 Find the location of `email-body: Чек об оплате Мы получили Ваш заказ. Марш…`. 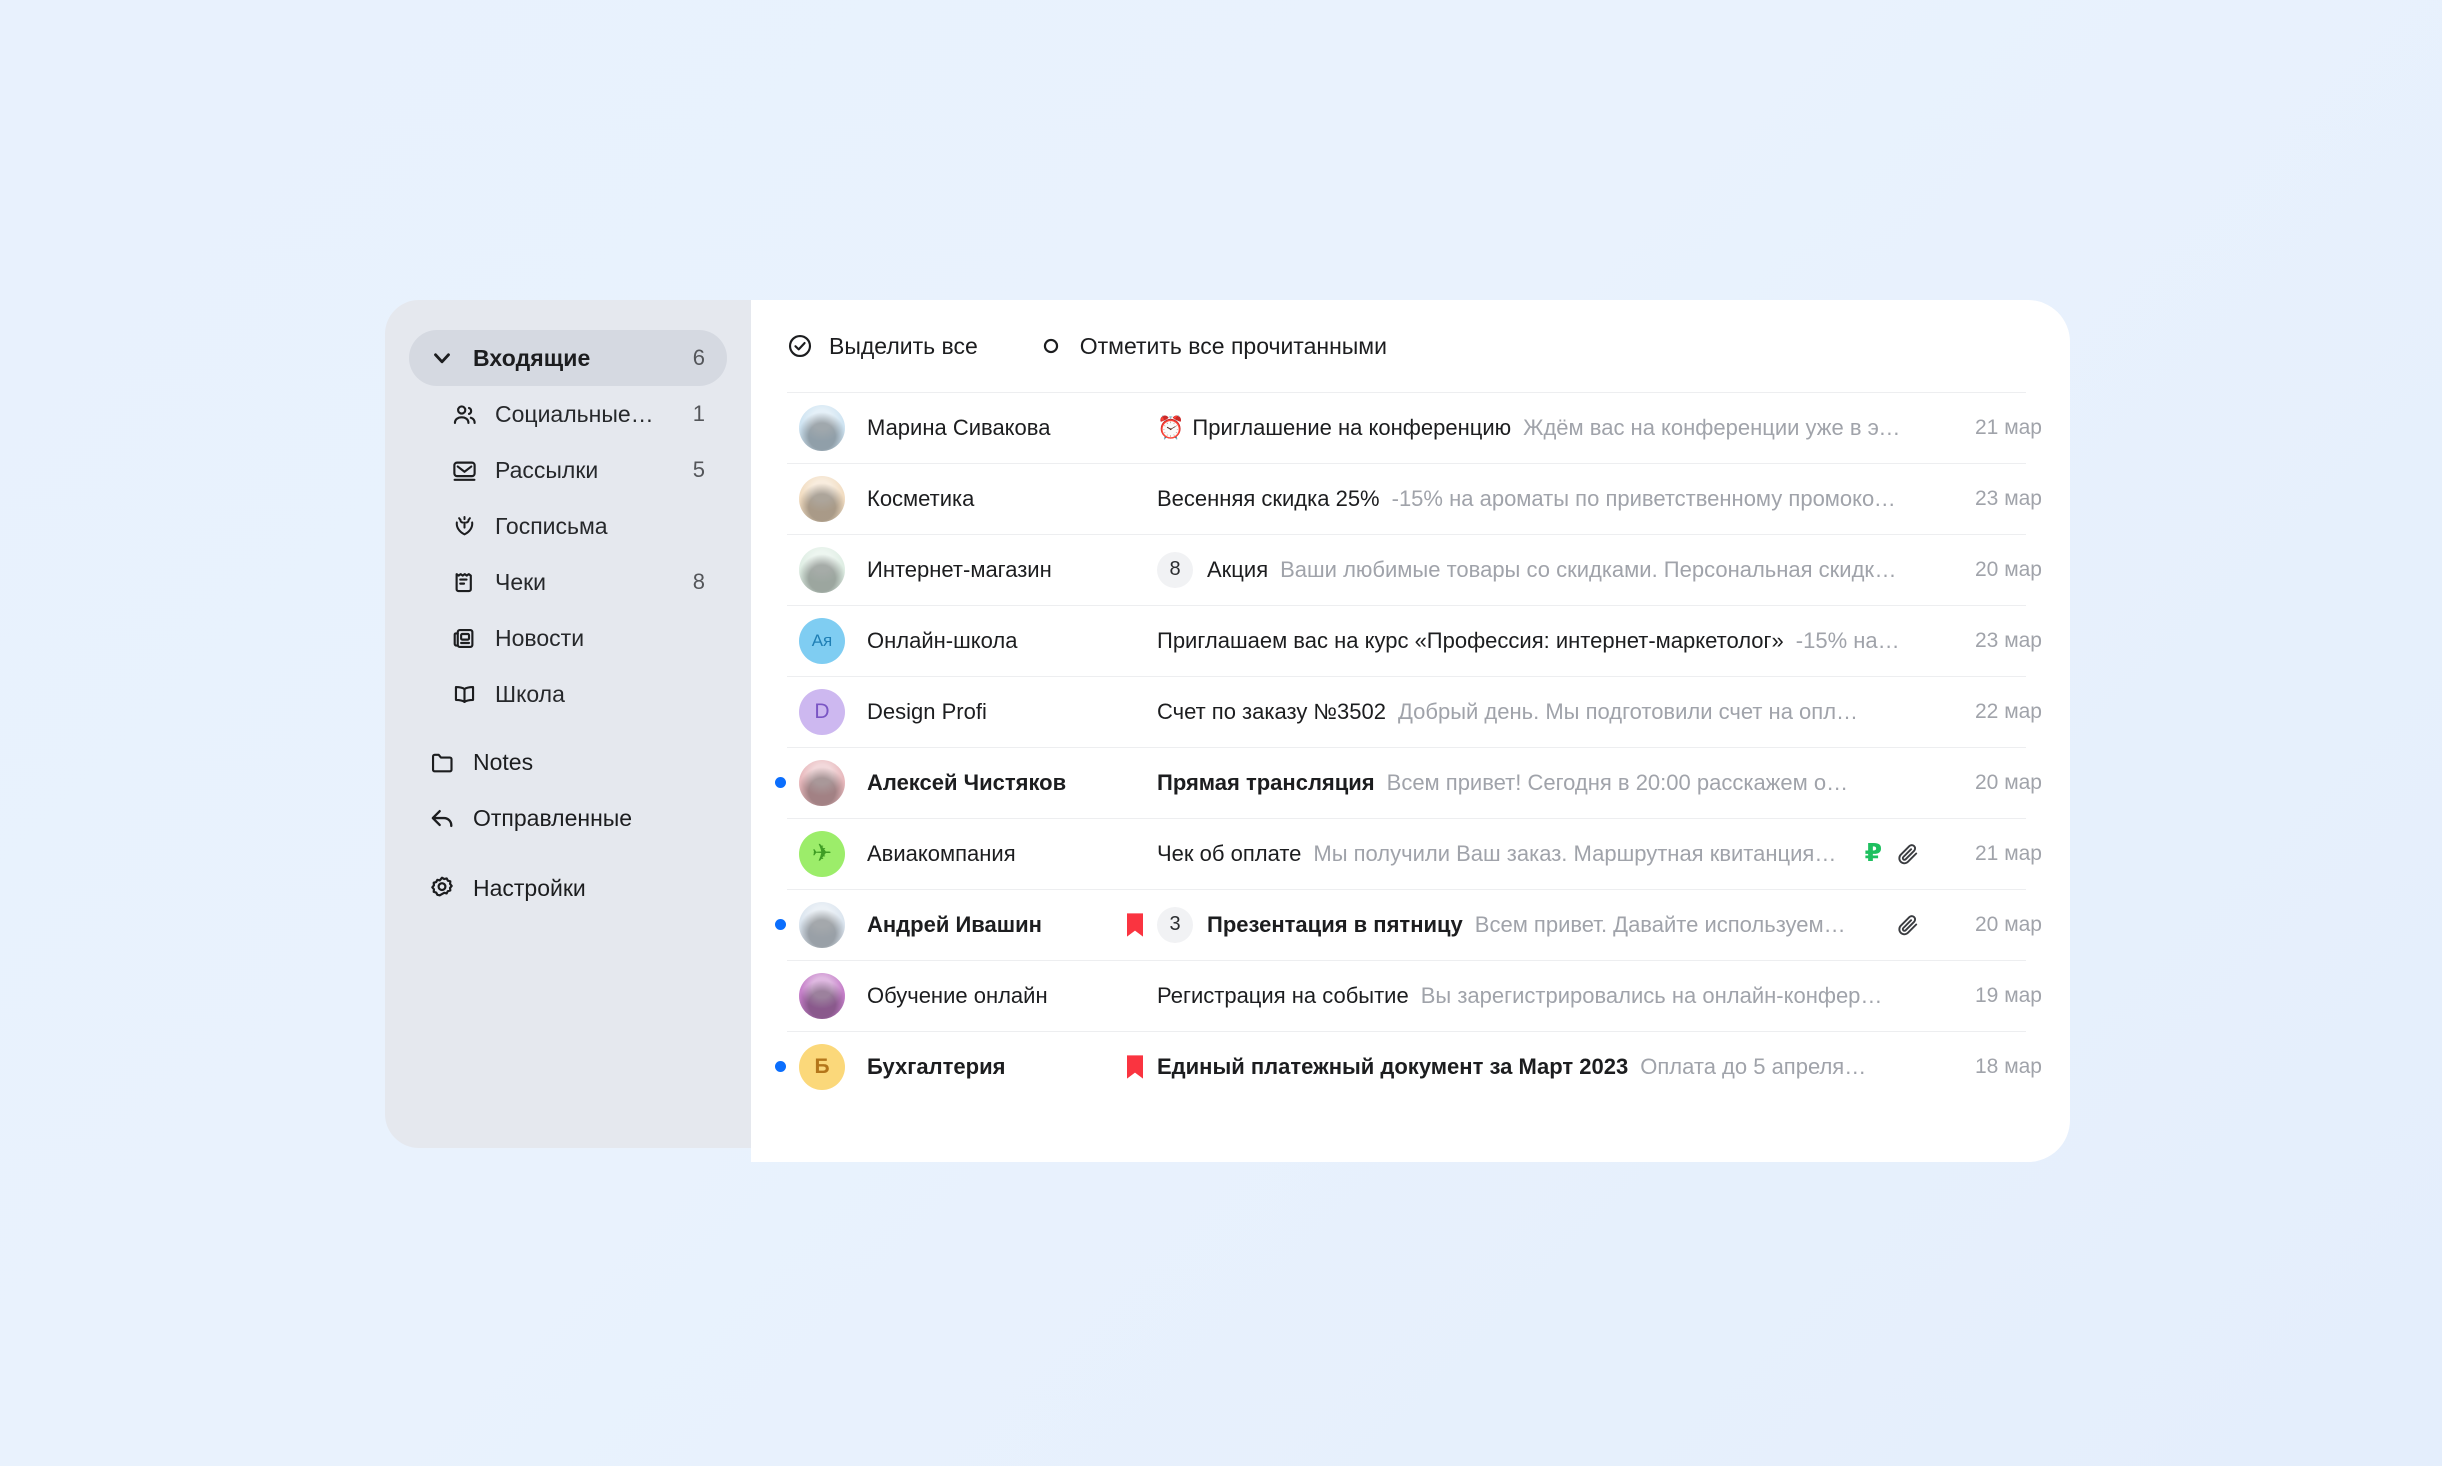

email-body: Чек об оплате Мы получили Ваш заказ. Марш… is located at coordinates (1502, 854).